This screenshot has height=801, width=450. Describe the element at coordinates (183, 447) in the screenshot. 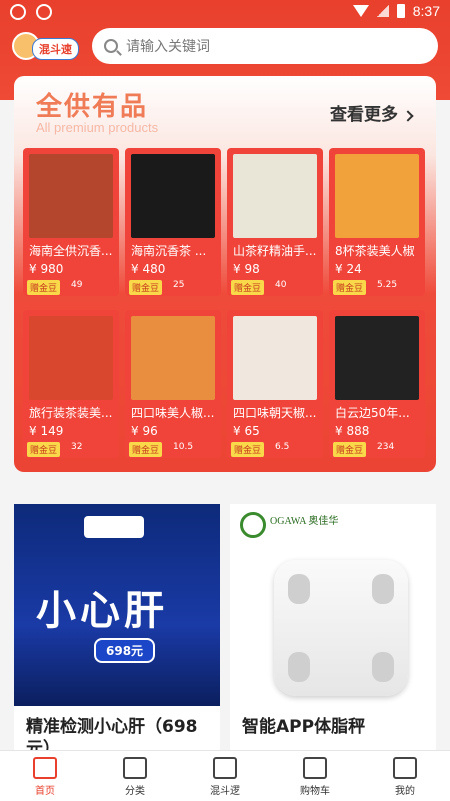

I see `bonus-points: 10.5` at that location.